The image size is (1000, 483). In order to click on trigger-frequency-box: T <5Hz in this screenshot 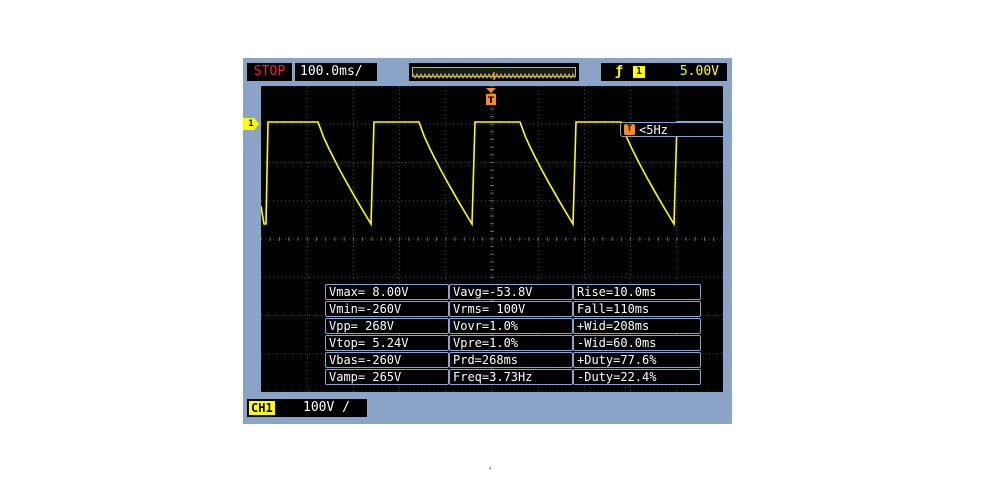, I will do `click(671, 129)`.